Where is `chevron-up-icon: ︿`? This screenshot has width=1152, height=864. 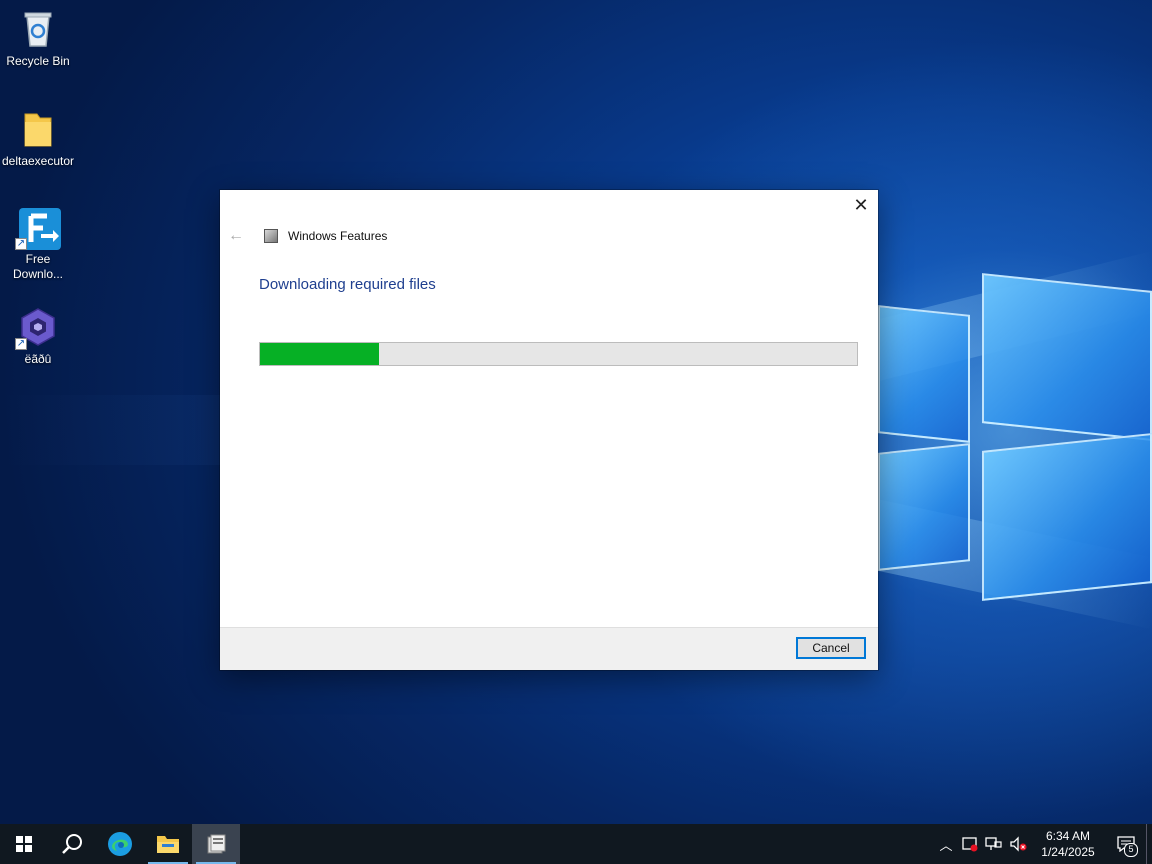
chevron-up-icon: ︿ is located at coordinates (946, 845).